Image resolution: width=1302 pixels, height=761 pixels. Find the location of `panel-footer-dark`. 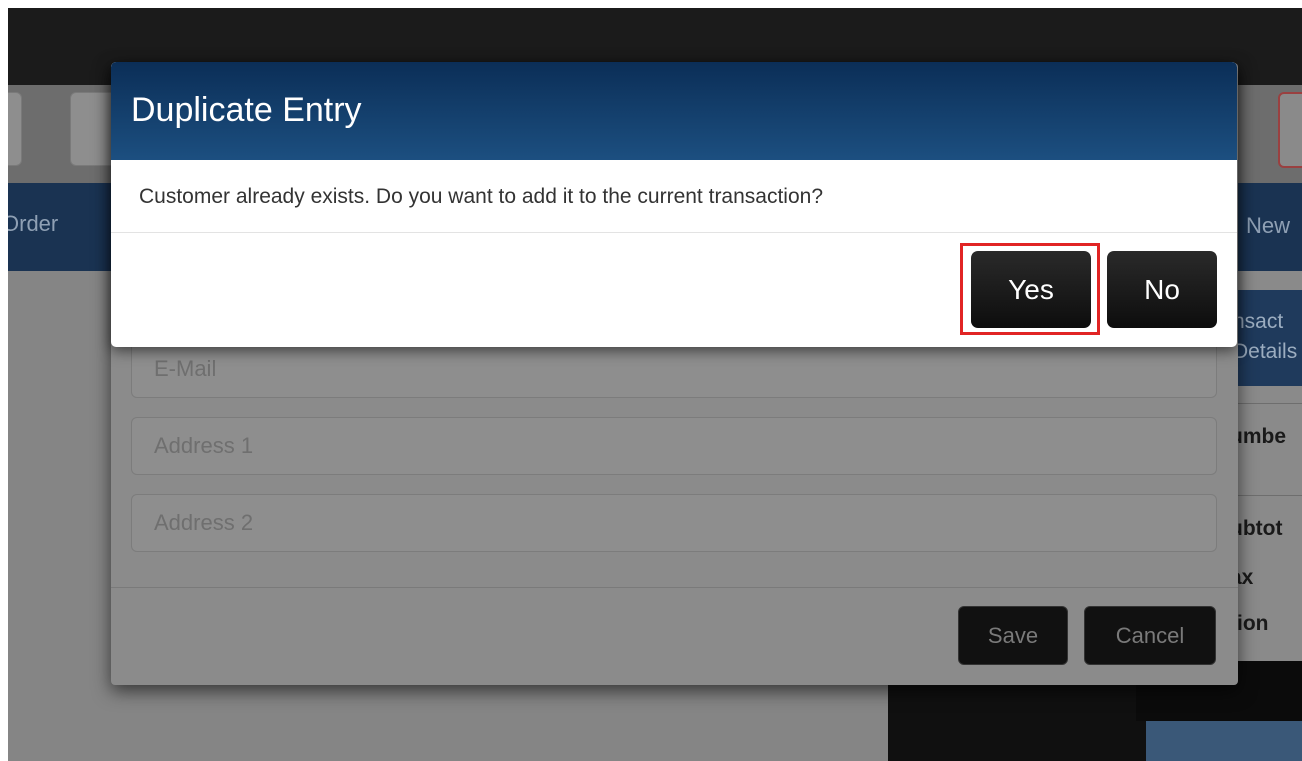

panel-footer-dark is located at coordinates (1023, 741).